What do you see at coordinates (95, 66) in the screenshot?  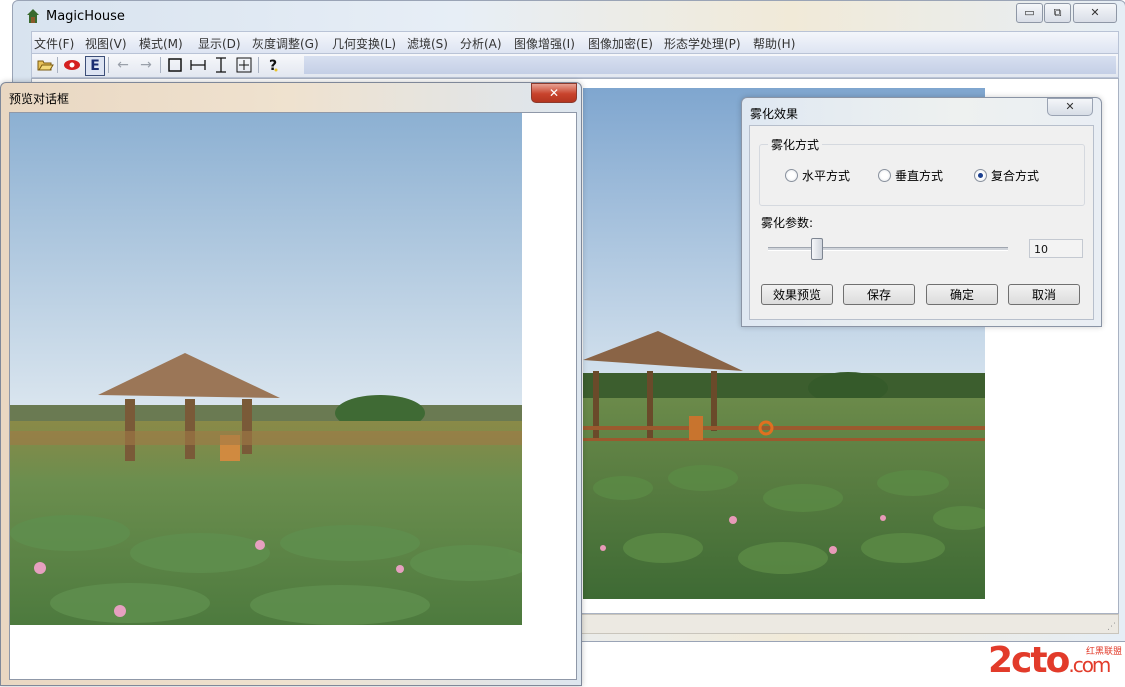 I see `e-icon: E` at bounding box center [95, 66].